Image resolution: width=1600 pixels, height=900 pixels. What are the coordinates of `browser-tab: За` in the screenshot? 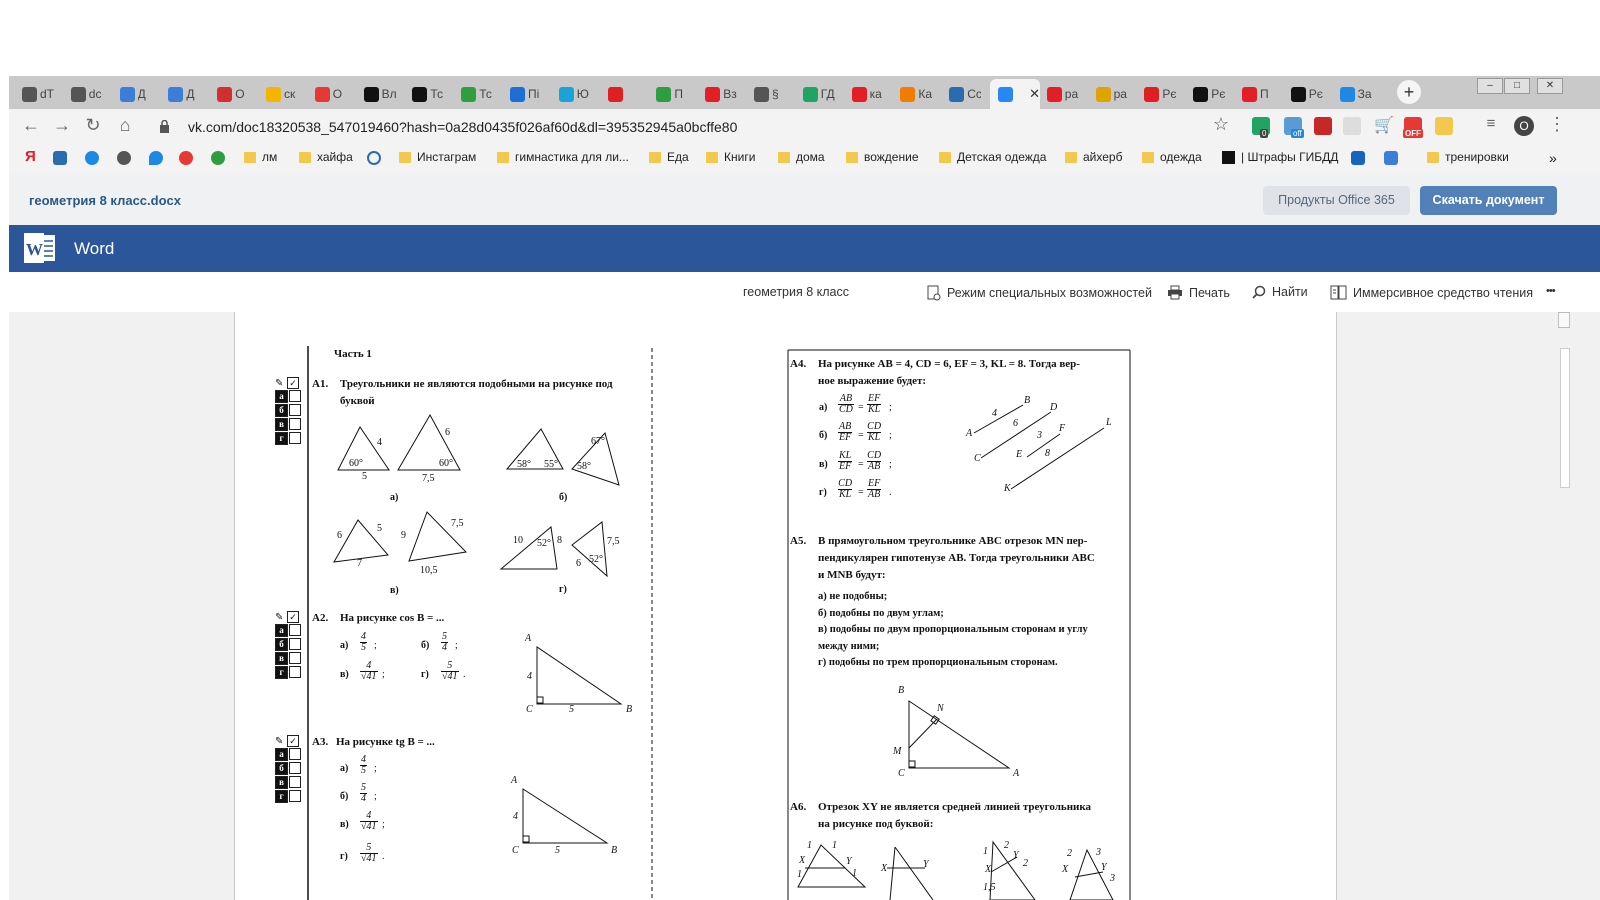 It's located at (1356, 94).